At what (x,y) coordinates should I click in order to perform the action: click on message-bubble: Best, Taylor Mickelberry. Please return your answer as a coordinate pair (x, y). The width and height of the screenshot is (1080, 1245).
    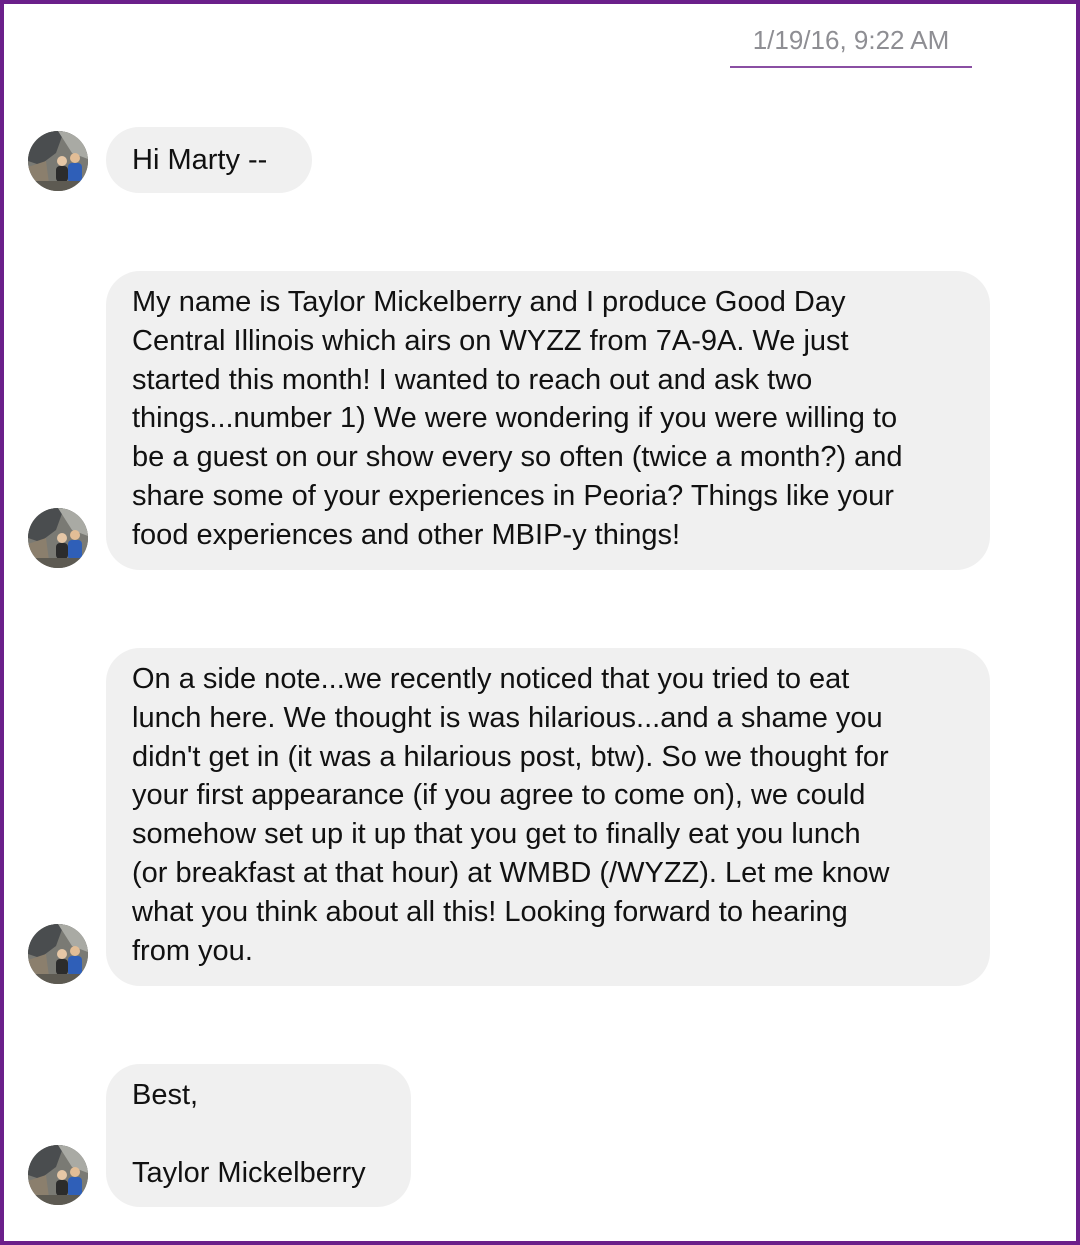
    Looking at the image, I should click on (258, 1135).